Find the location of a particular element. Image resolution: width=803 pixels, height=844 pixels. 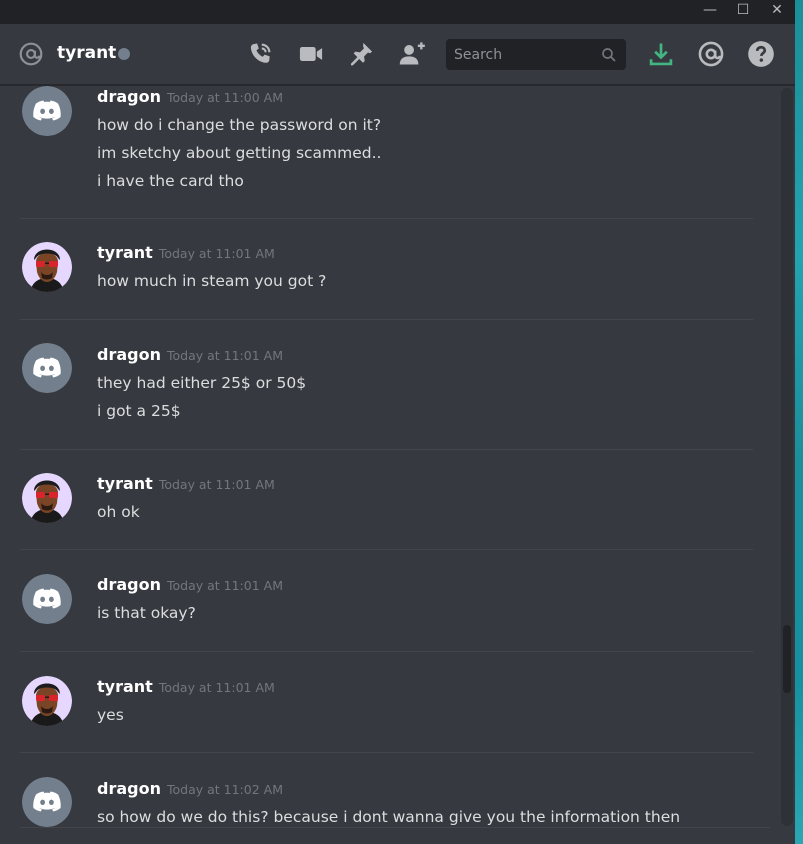

scrollbar-track is located at coordinates (787, 457).